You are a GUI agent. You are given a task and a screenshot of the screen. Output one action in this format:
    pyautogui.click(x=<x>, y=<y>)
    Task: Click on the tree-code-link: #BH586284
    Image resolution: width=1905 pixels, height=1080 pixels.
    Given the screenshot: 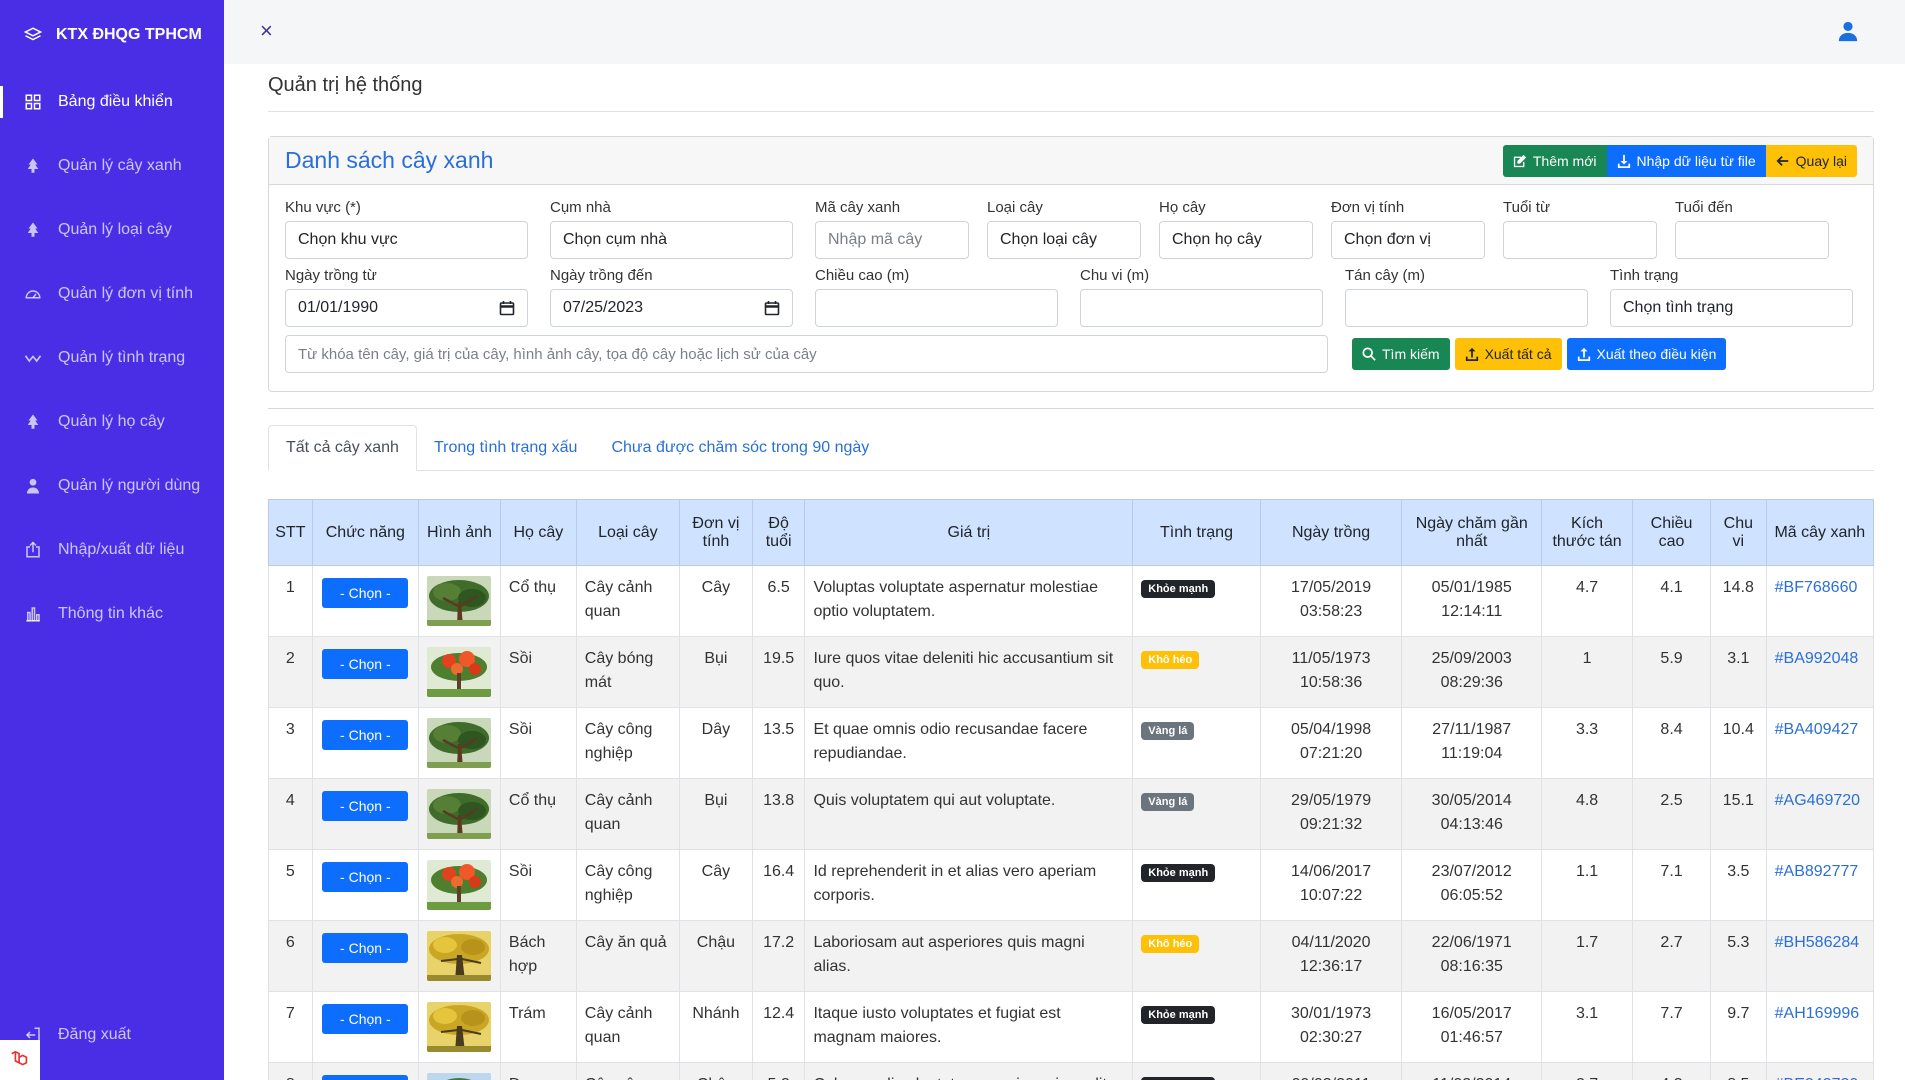 What is the action you would take?
    pyautogui.click(x=1820, y=956)
    